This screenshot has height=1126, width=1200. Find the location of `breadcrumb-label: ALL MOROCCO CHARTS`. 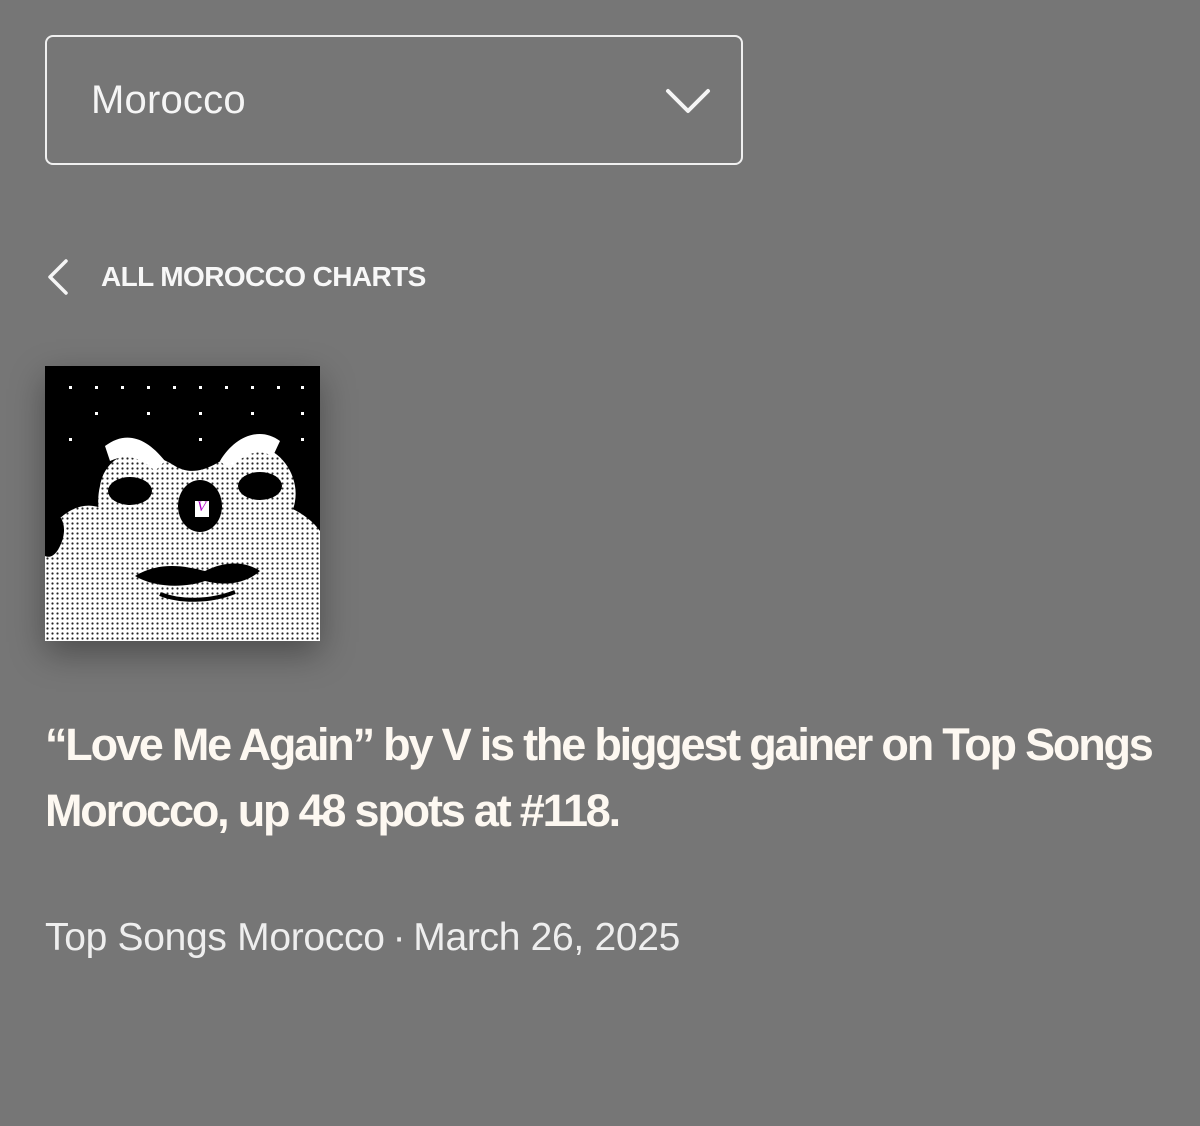

breadcrumb-label: ALL MOROCCO CHARTS is located at coordinates (263, 276).